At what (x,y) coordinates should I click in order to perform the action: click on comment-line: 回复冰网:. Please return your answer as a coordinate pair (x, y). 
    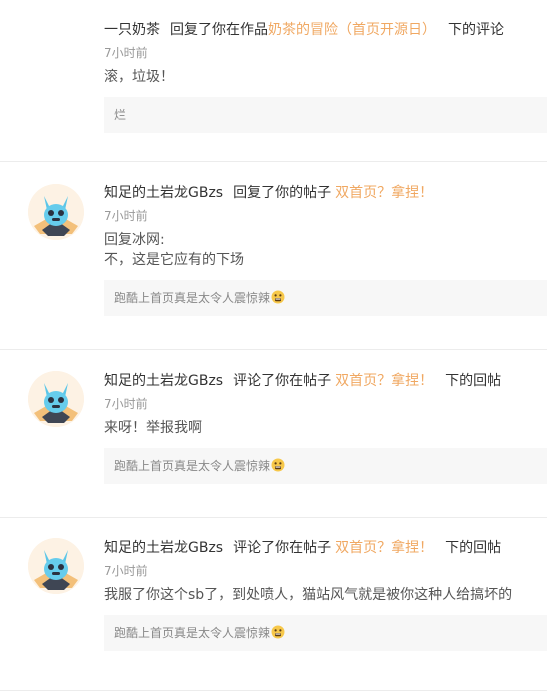
    Looking at the image, I should click on (134, 240).